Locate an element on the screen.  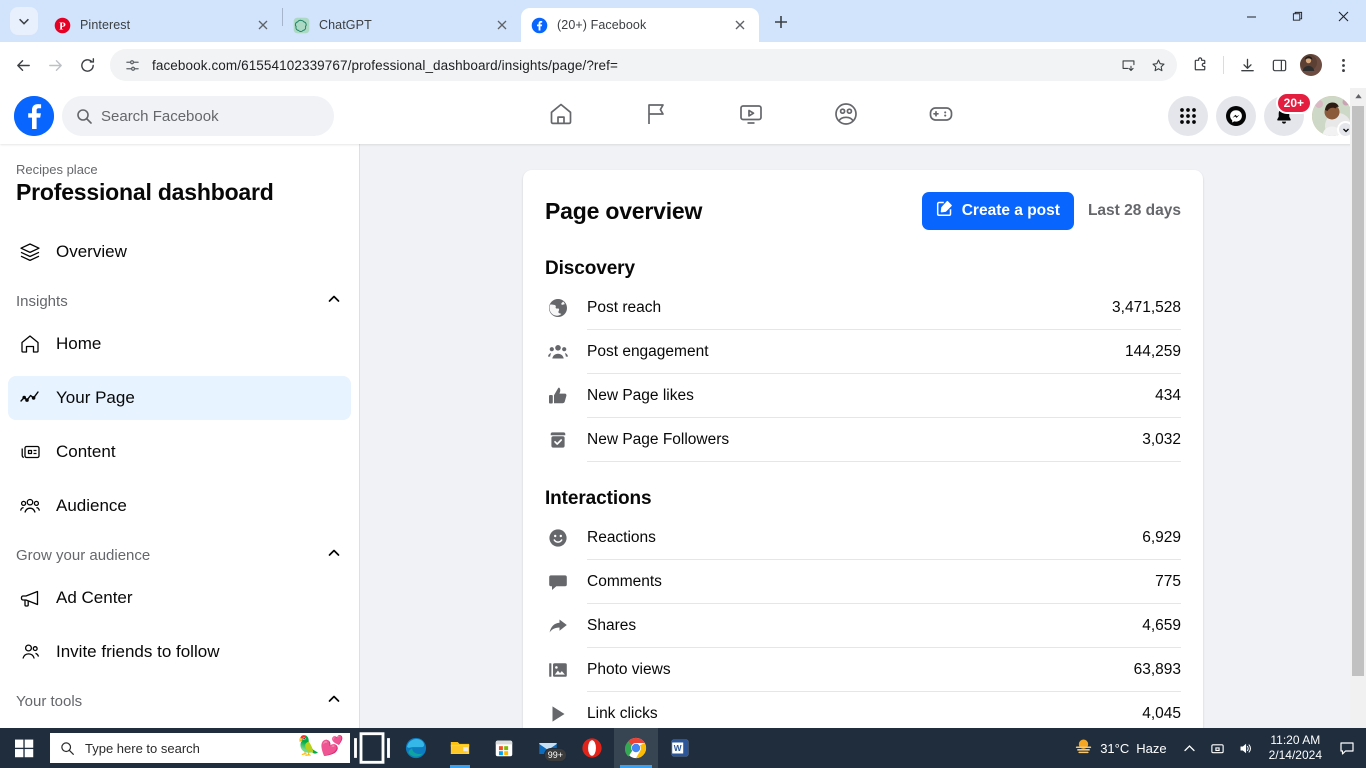
sidebar-item-label: Audience is located at coordinates (91, 505).